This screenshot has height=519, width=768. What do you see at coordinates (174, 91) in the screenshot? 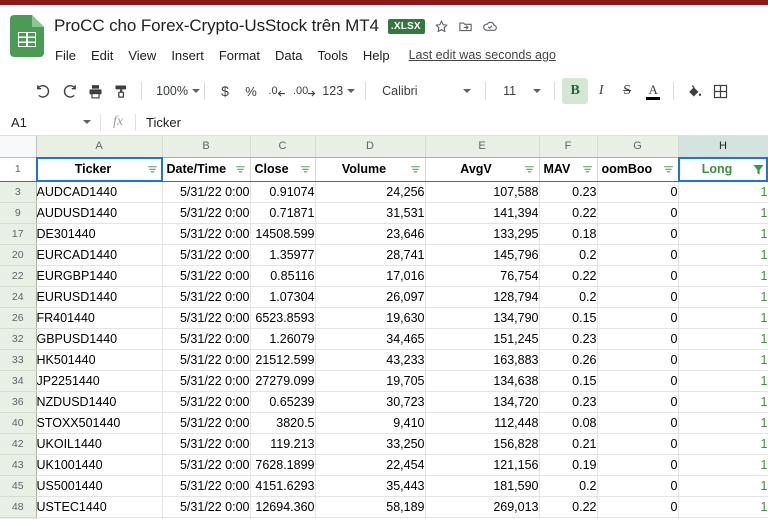
I see `zoom-level-selector: 100%` at bounding box center [174, 91].